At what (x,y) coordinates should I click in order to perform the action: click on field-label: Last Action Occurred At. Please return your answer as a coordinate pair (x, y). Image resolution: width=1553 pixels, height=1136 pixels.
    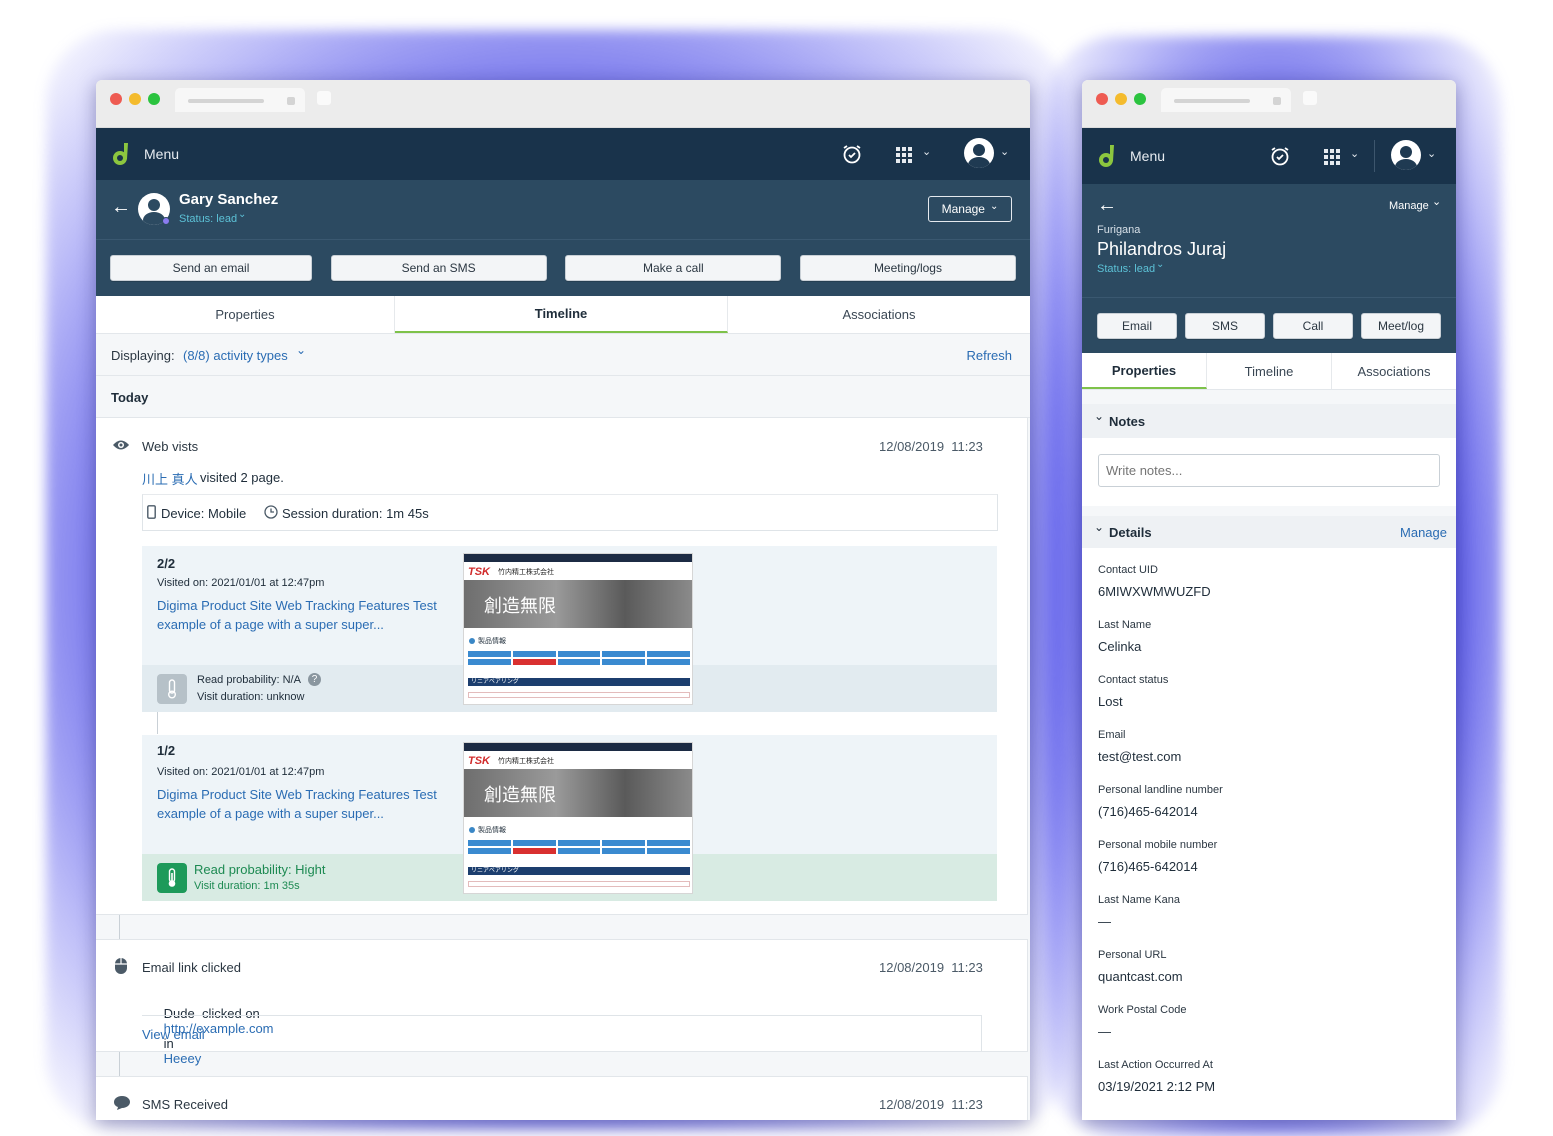
    Looking at the image, I should click on (1155, 1065).